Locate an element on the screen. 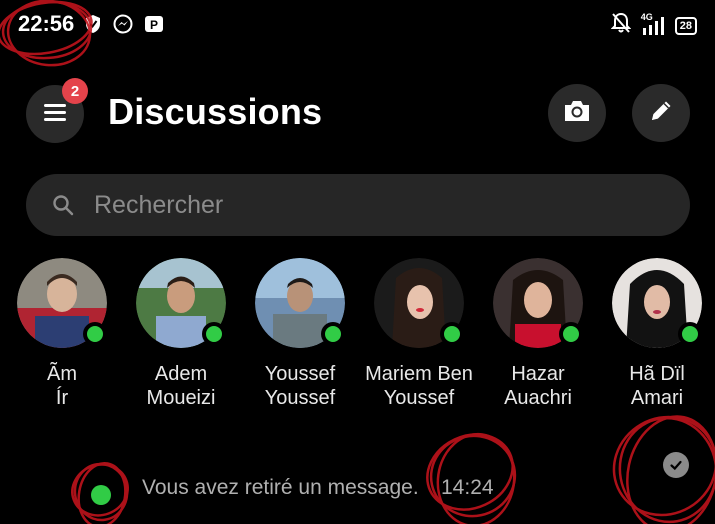 The height and width of the screenshot is (524, 715). contact-item: Hã Dïl Amari is located at coordinates (656, 334).